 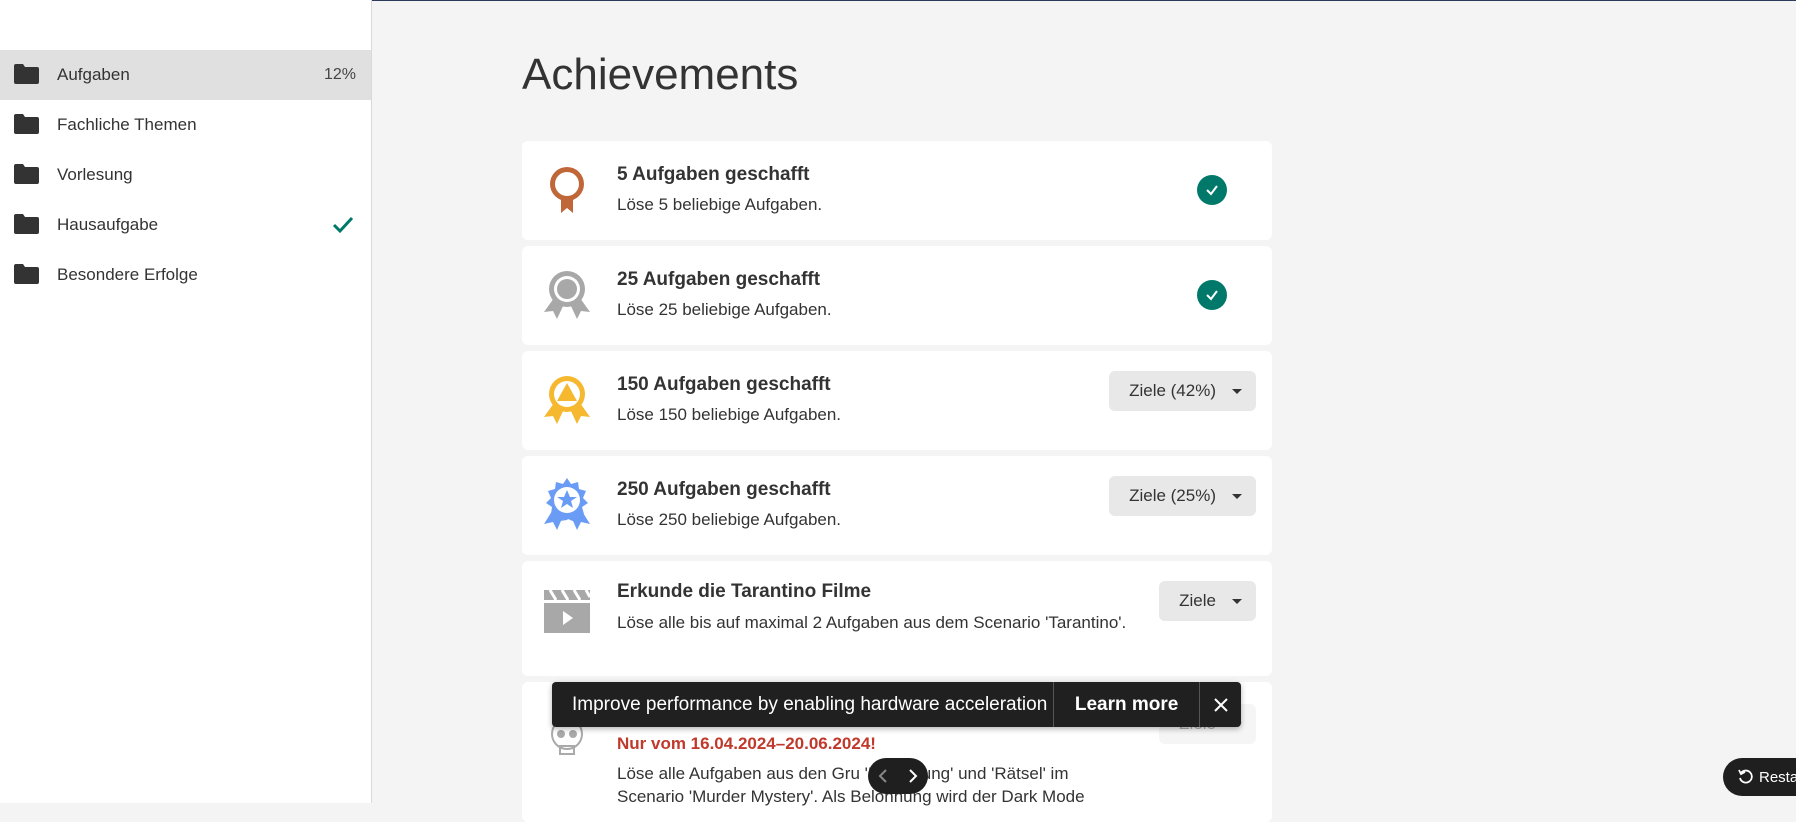 I want to click on sidebar-item-label: Besondere Erfolge, so click(x=127, y=274).